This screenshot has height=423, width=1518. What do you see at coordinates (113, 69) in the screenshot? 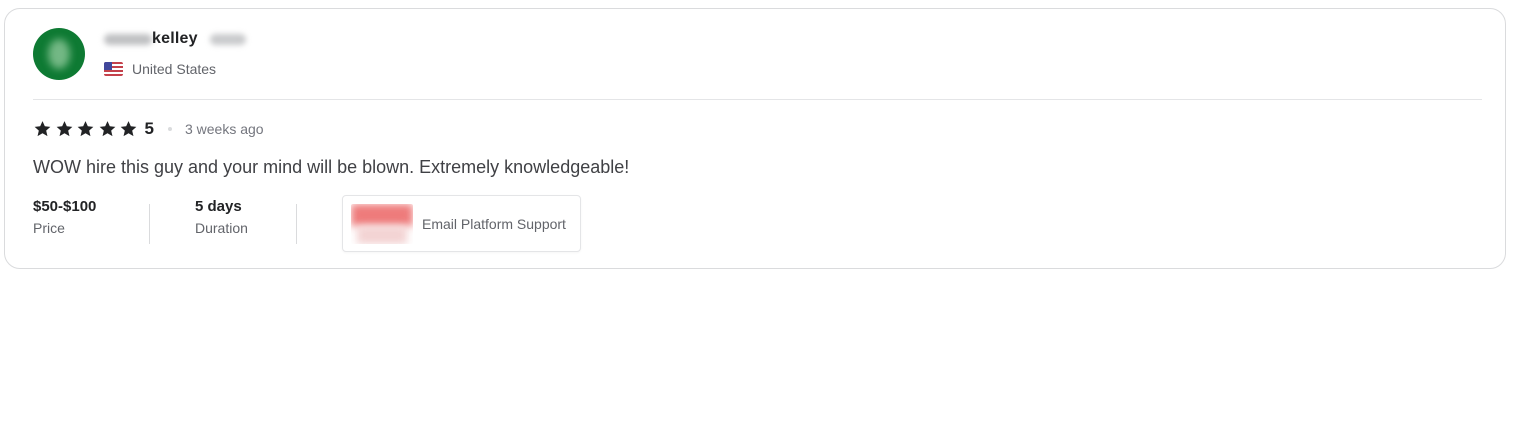
I see `us-flag-icon` at bounding box center [113, 69].